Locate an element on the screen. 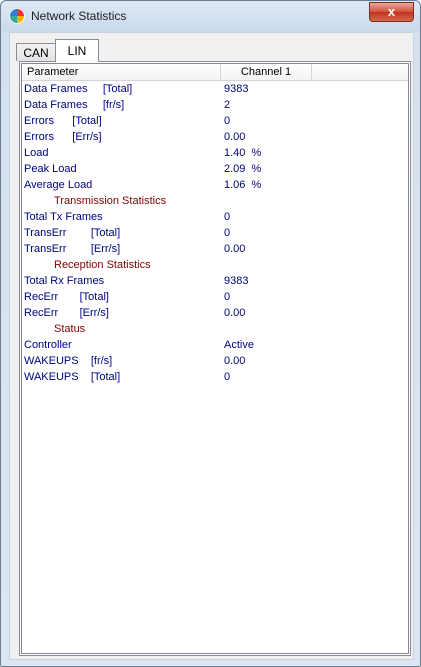  column-header-parameter: Parameter is located at coordinates (121, 72).